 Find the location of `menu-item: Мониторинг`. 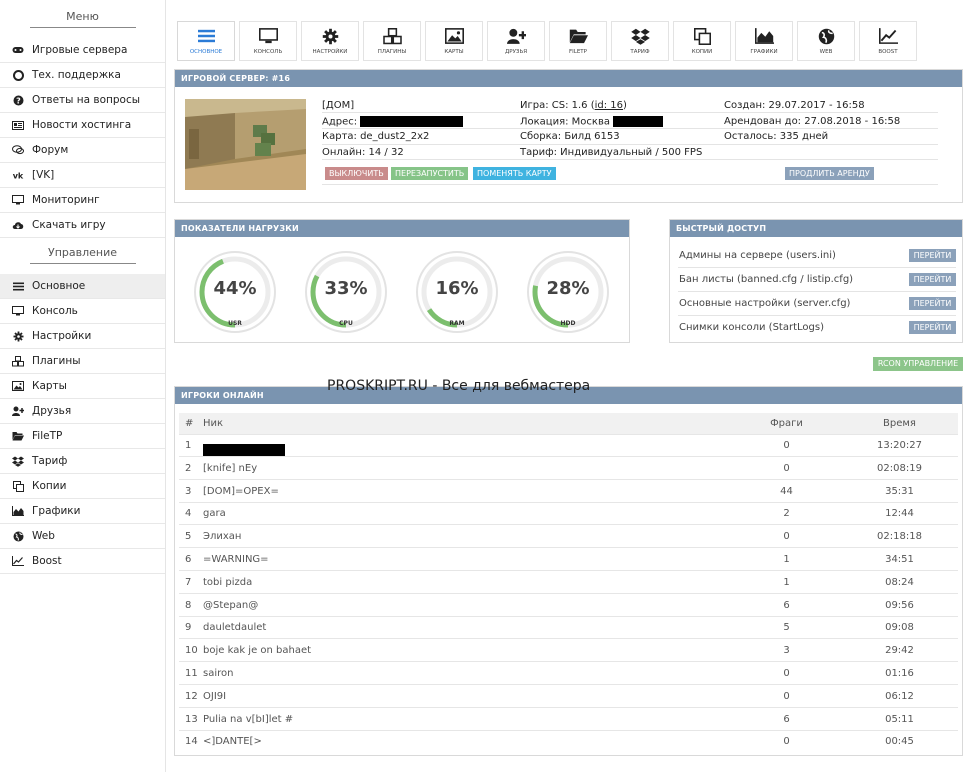

menu-item: Мониторинг is located at coordinates (82, 200).